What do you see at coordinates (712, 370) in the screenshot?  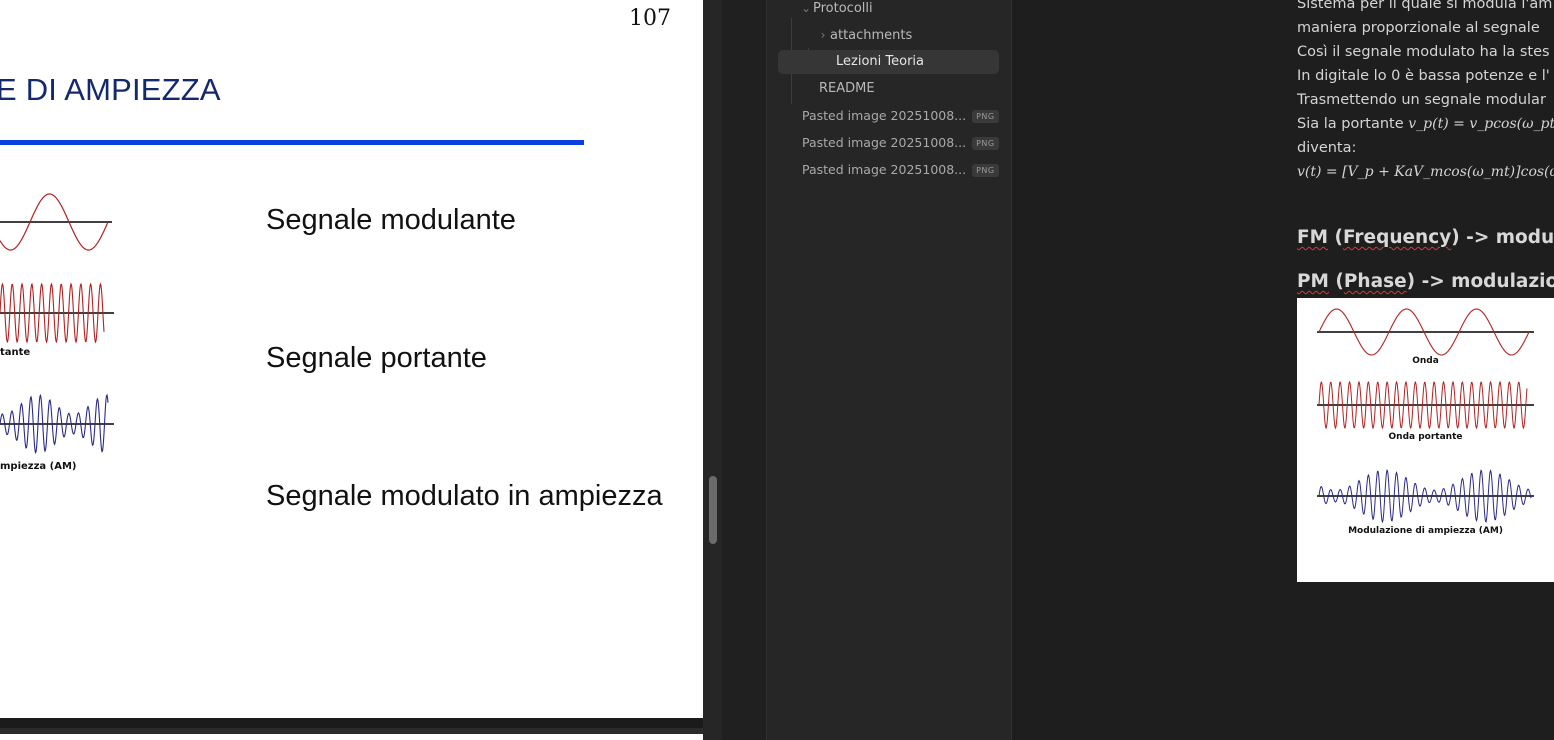 I see `pane-splitter` at bounding box center [712, 370].